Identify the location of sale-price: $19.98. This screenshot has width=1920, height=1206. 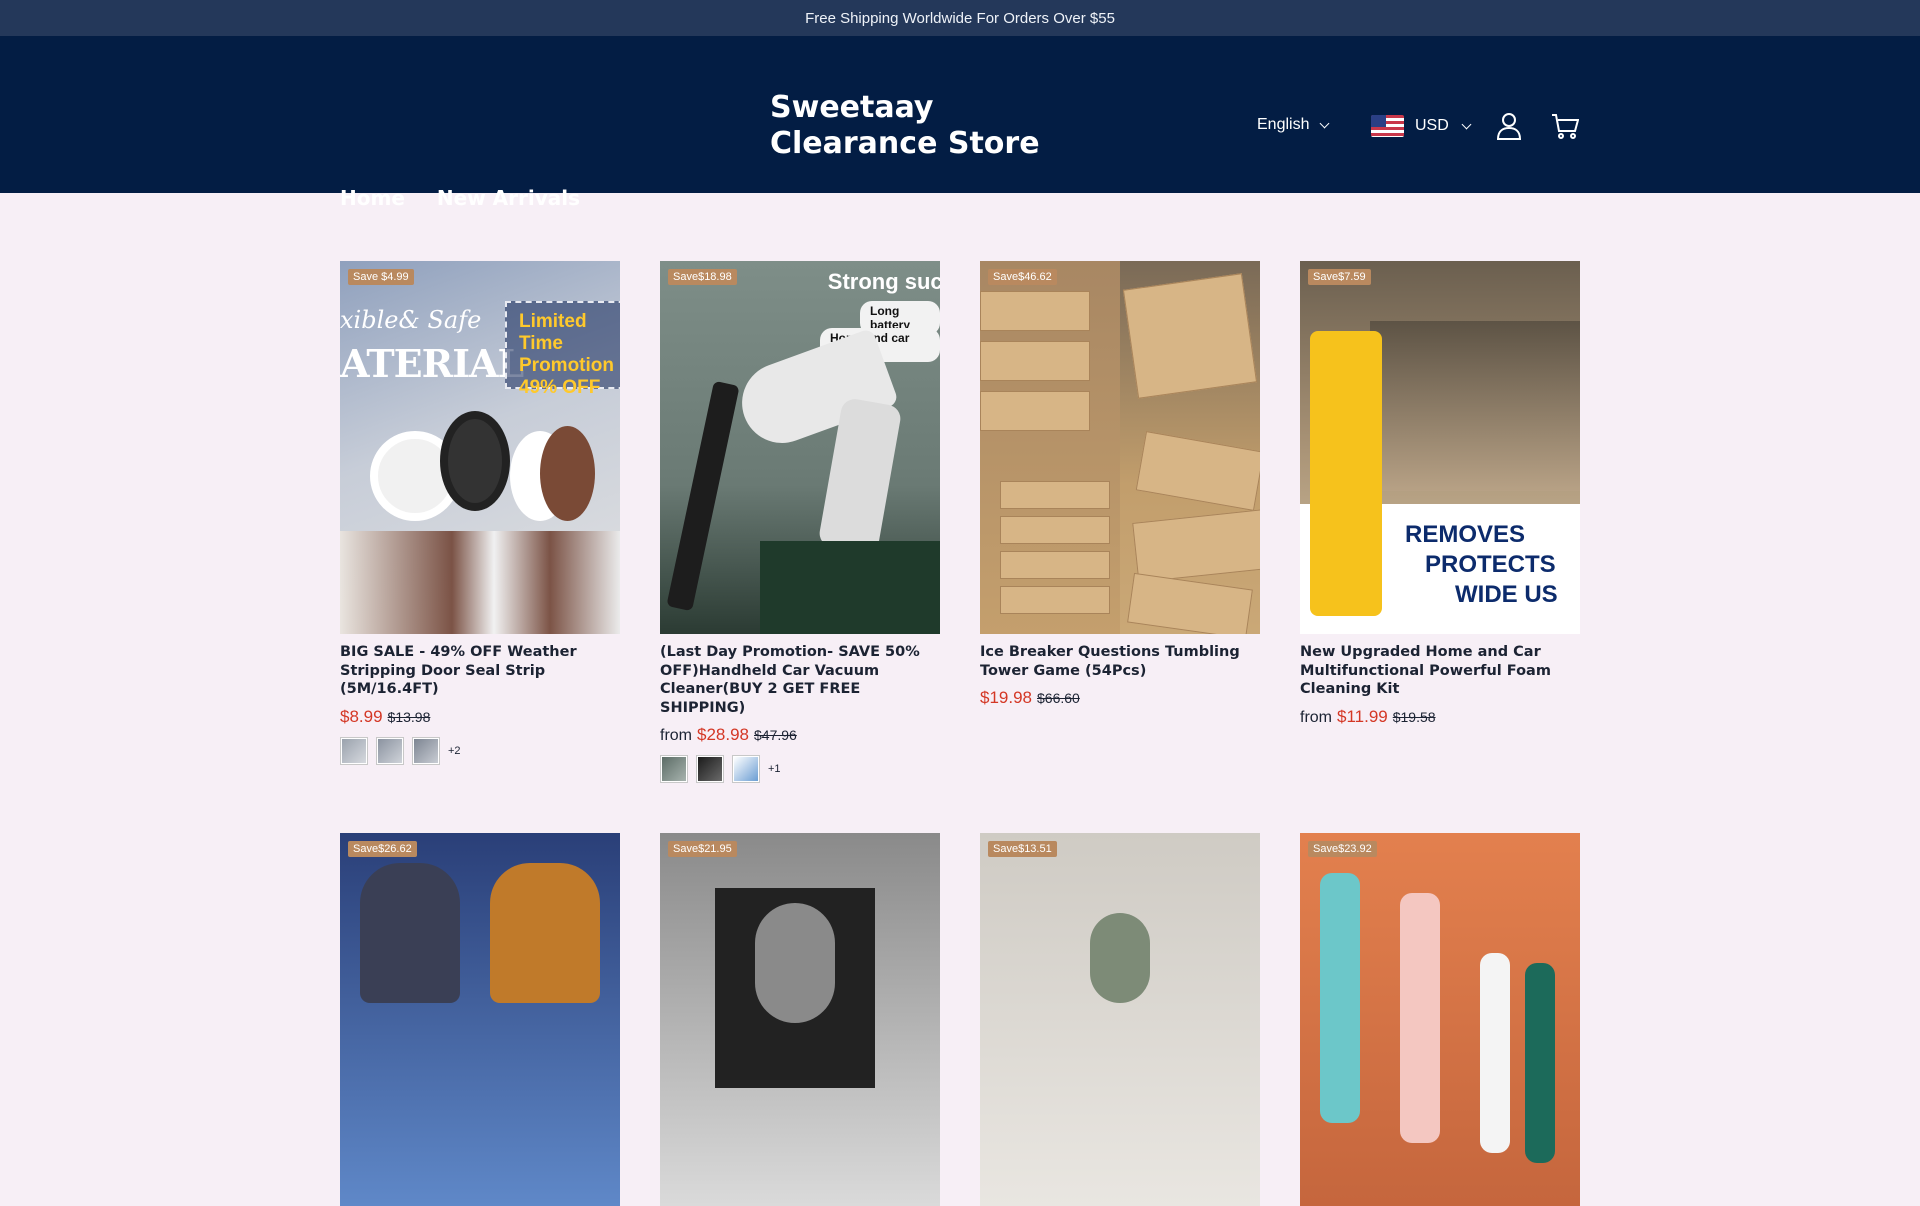
(1006, 697).